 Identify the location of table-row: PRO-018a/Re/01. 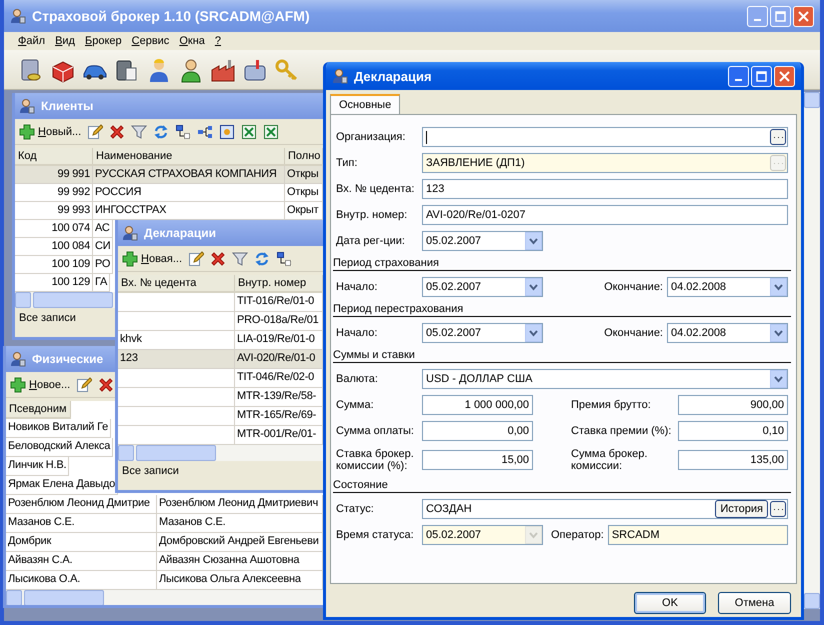
(220, 321).